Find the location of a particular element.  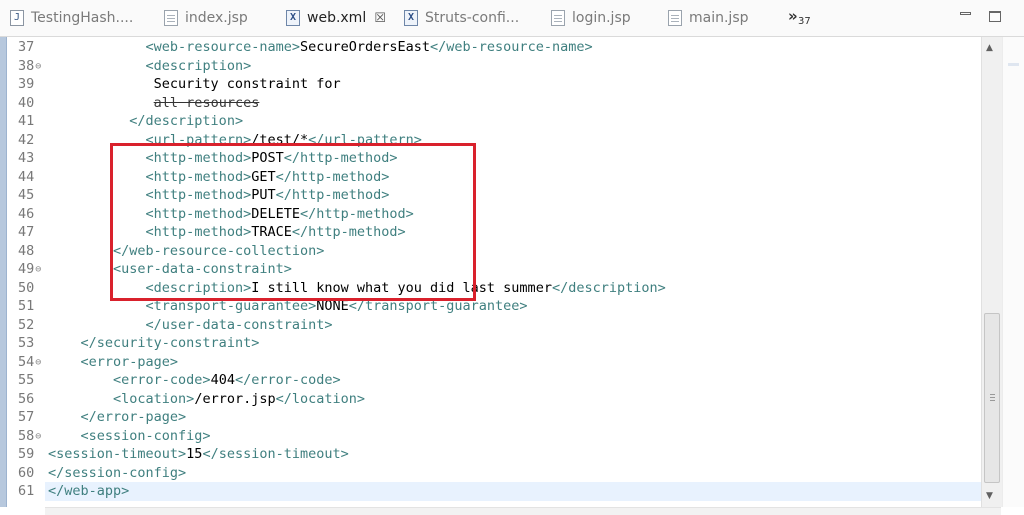

xml-tag: <location> is located at coordinates (154, 398).